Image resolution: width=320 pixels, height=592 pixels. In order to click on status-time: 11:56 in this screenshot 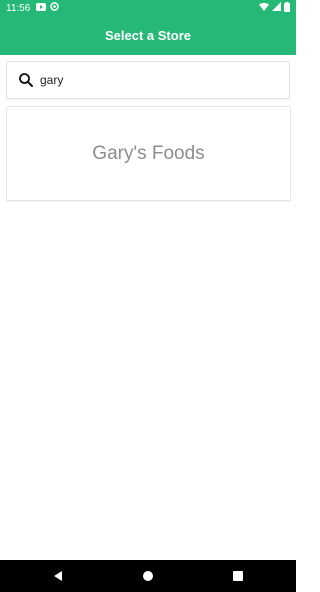, I will do `click(18, 8)`.